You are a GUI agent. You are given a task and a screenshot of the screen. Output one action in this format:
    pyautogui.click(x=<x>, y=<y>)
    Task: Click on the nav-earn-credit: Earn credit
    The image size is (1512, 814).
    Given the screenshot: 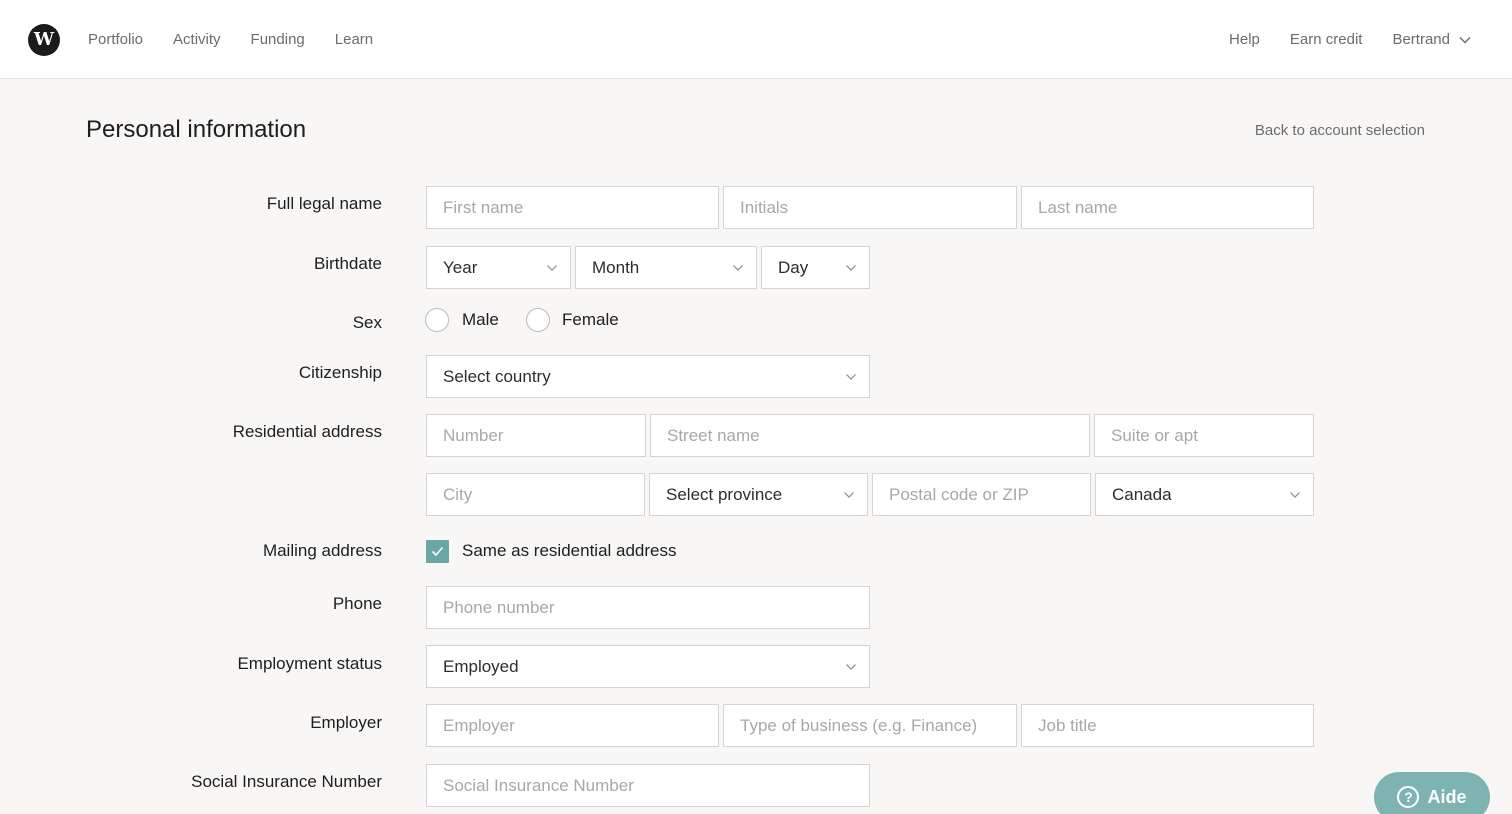 What is the action you would take?
    pyautogui.click(x=1326, y=39)
    